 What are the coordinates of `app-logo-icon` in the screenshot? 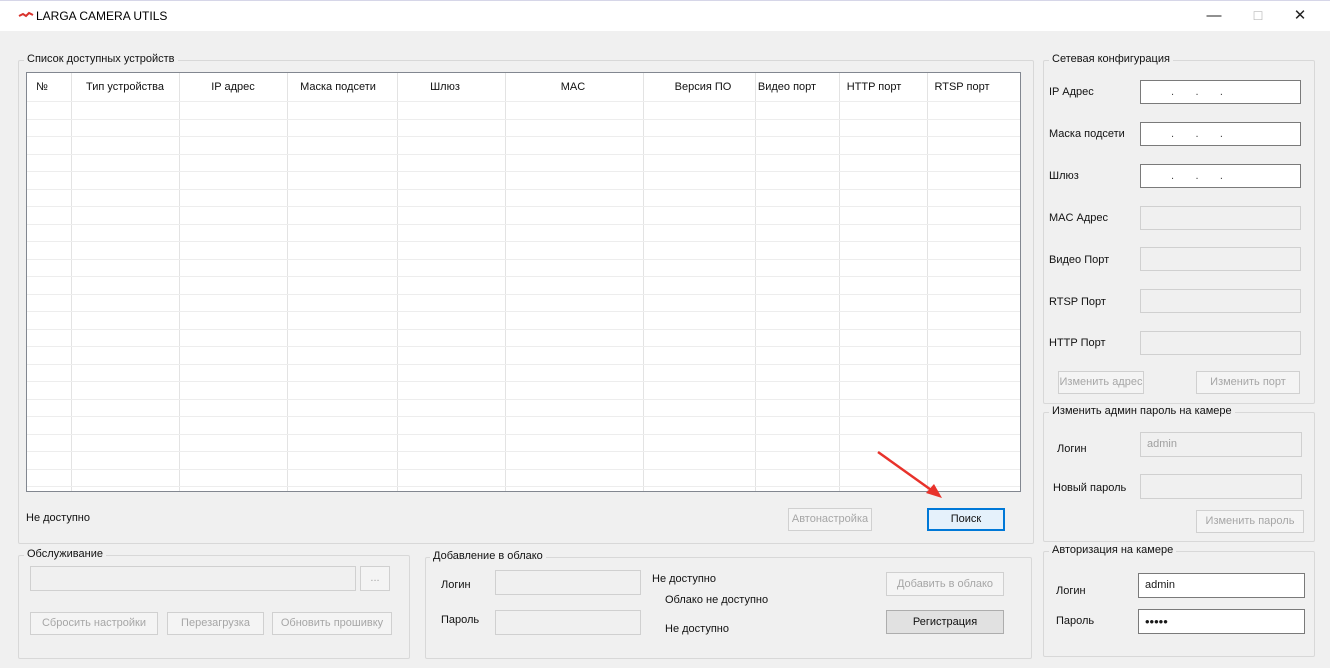 It's located at (26, 14).